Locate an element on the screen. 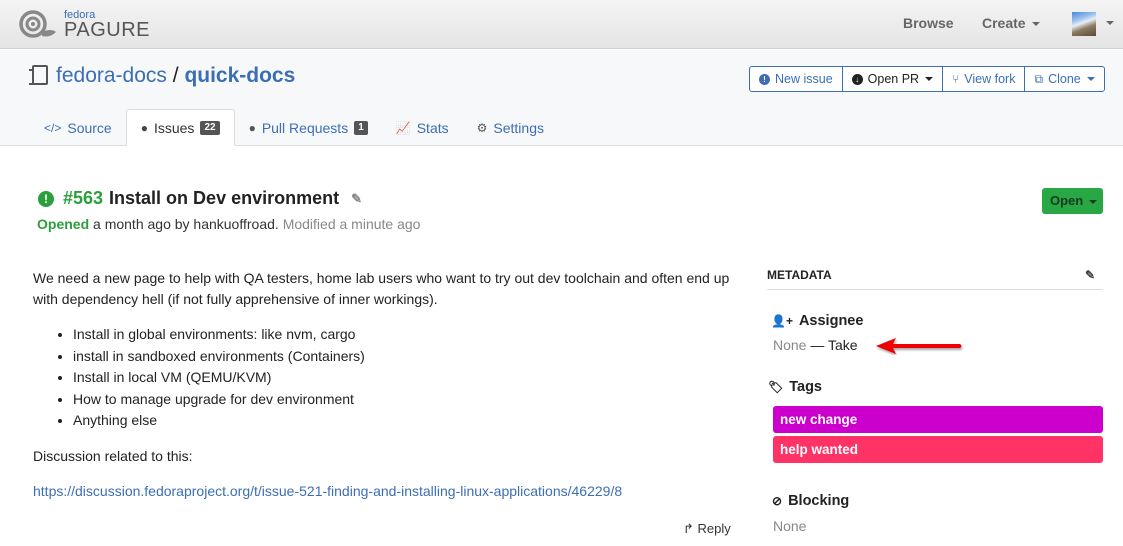 The image size is (1123, 546). user-plus-icon: 👤+ is located at coordinates (782, 321).